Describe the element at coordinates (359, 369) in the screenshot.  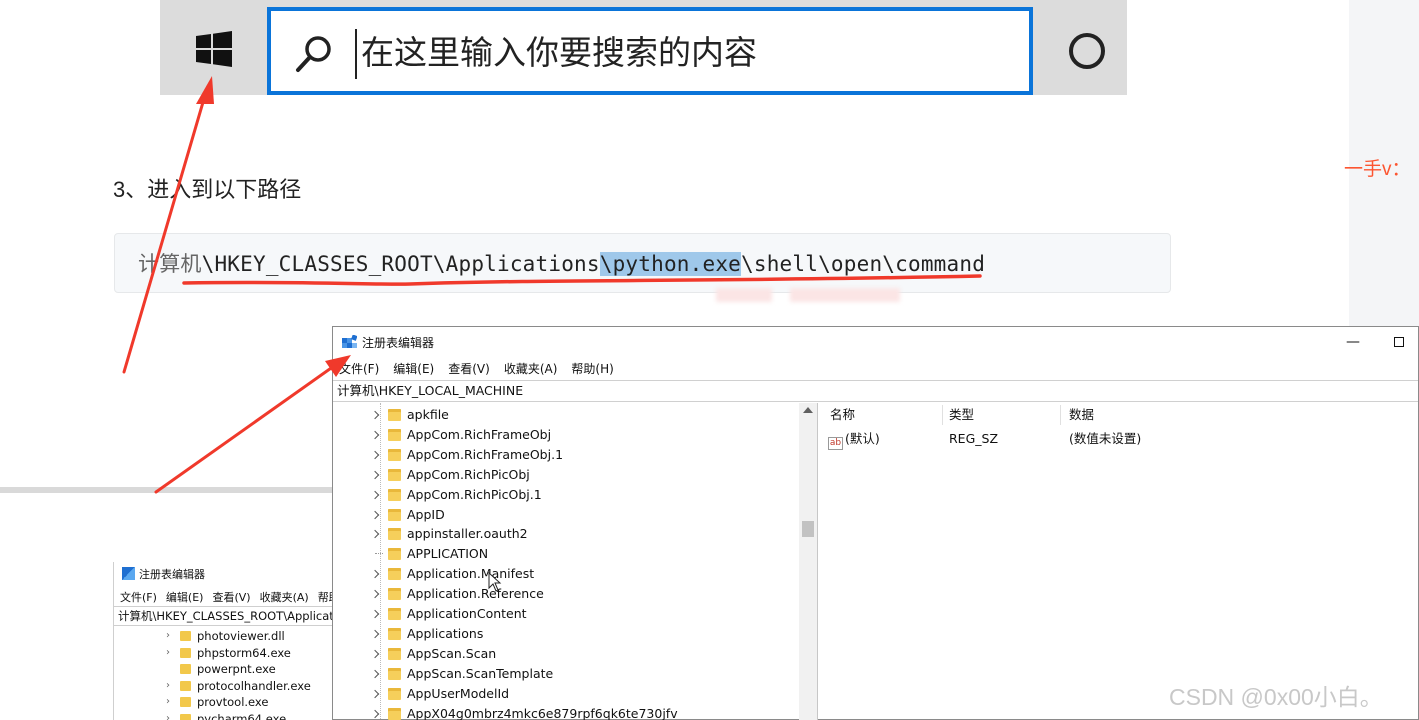
I see `menu-file: 文件(F)` at that location.